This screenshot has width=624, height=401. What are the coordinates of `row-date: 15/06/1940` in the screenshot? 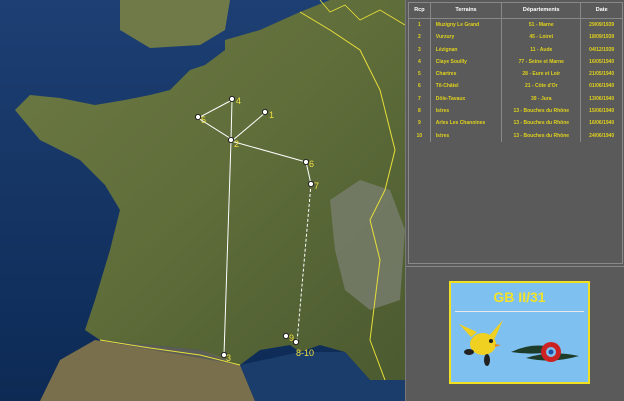 It's located at (602, 111).